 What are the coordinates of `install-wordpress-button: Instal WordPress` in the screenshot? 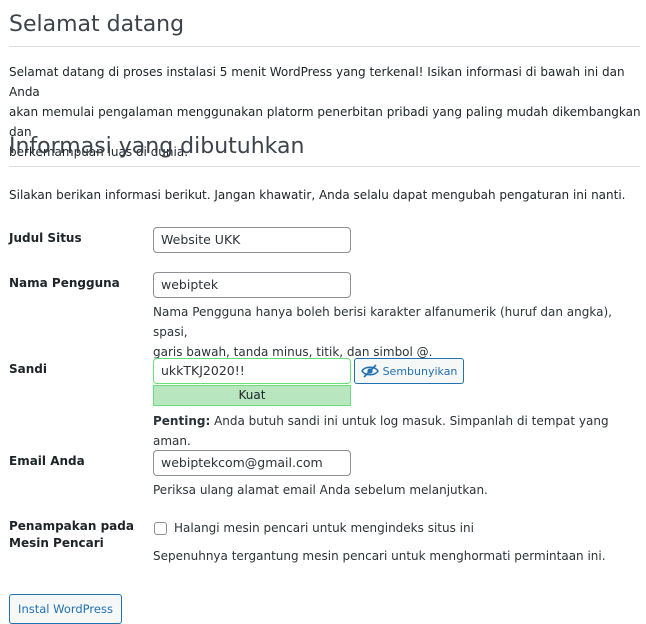 It's located at (65, 609).